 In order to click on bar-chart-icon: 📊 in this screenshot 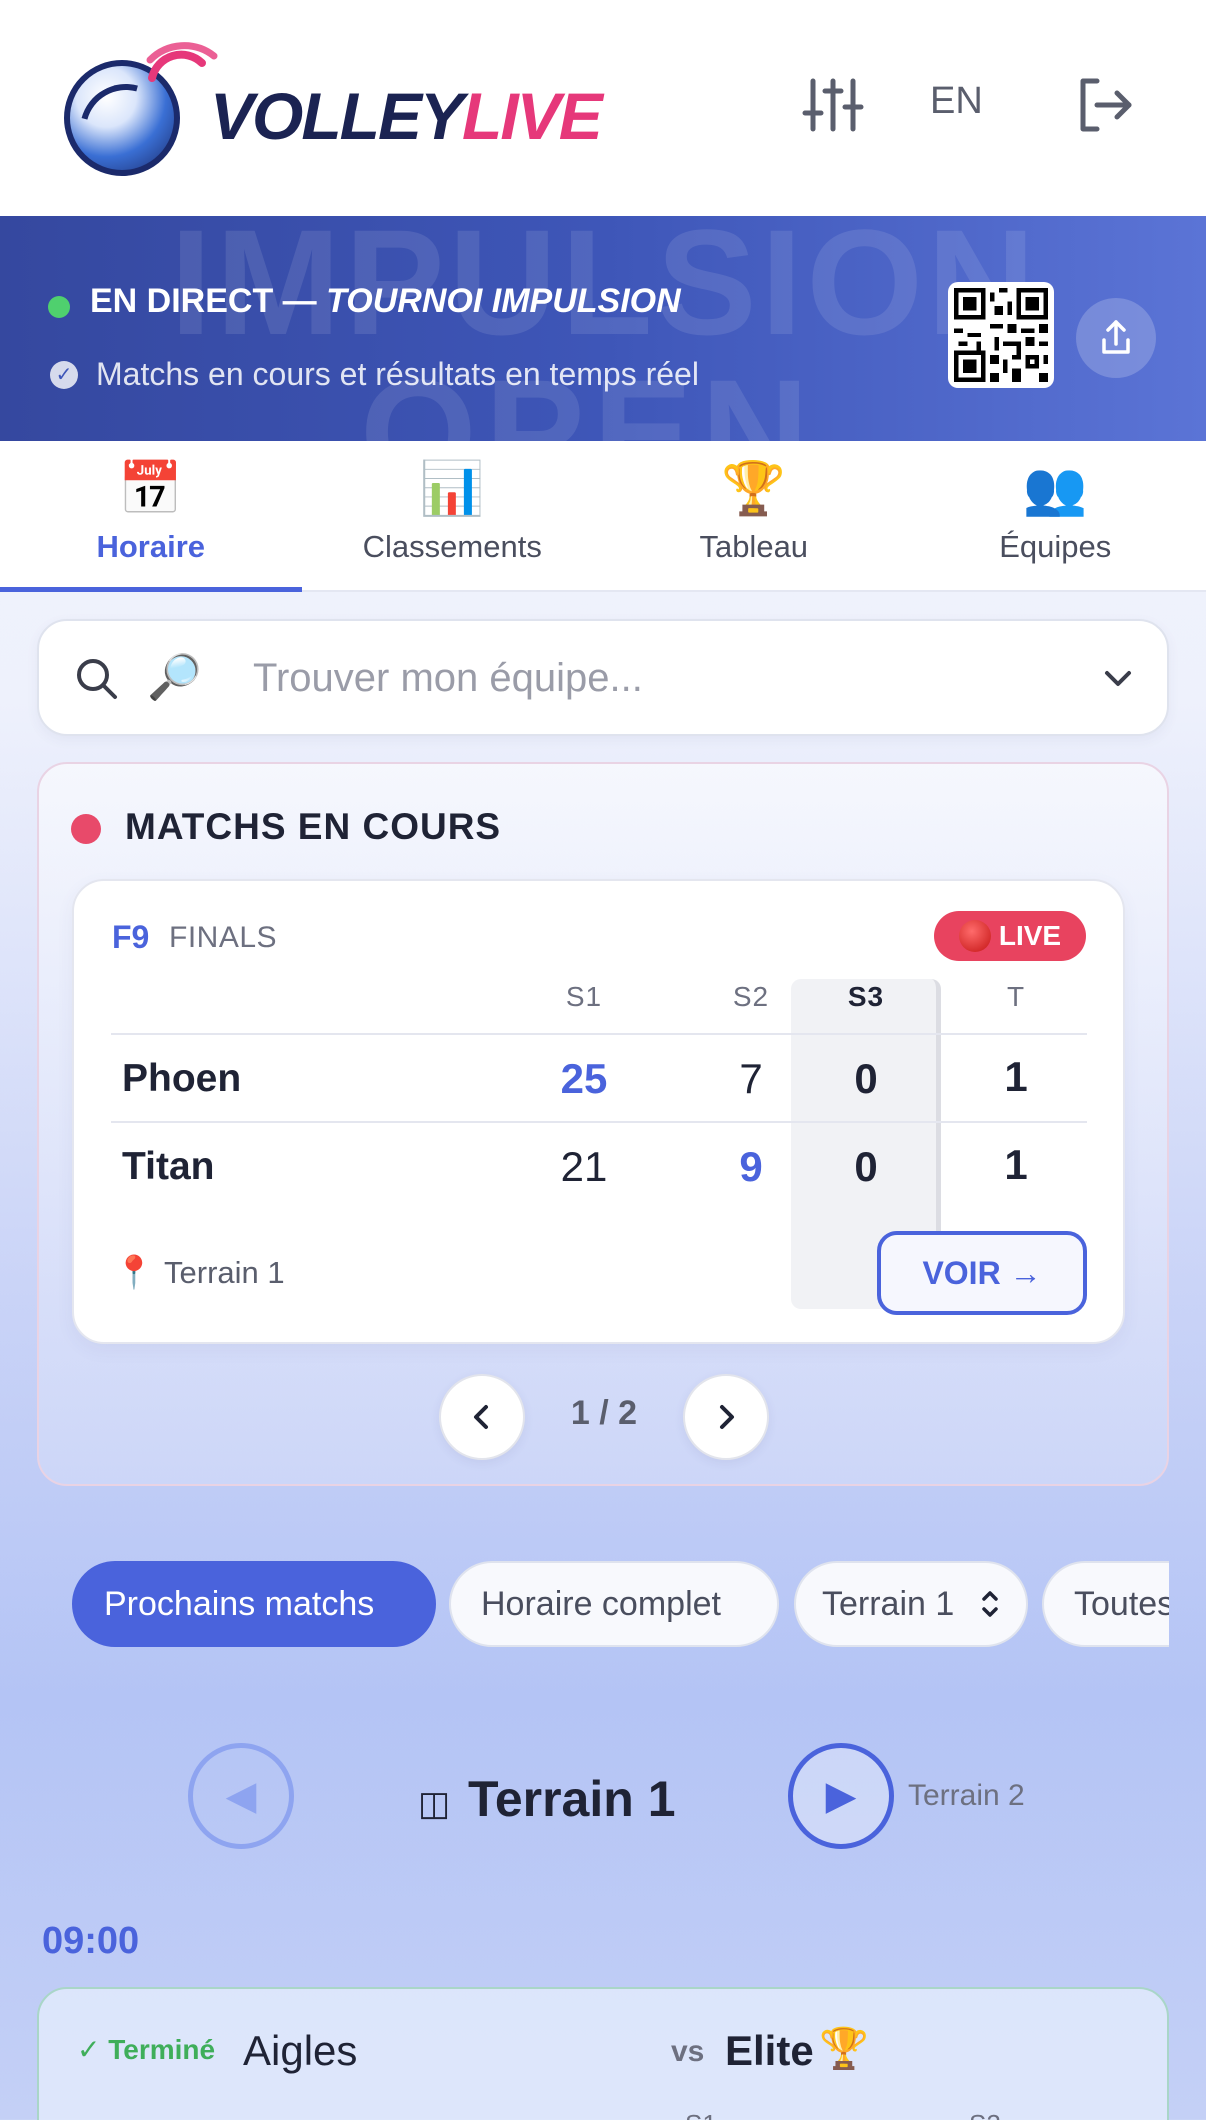, I will do `click(452, 489)`.